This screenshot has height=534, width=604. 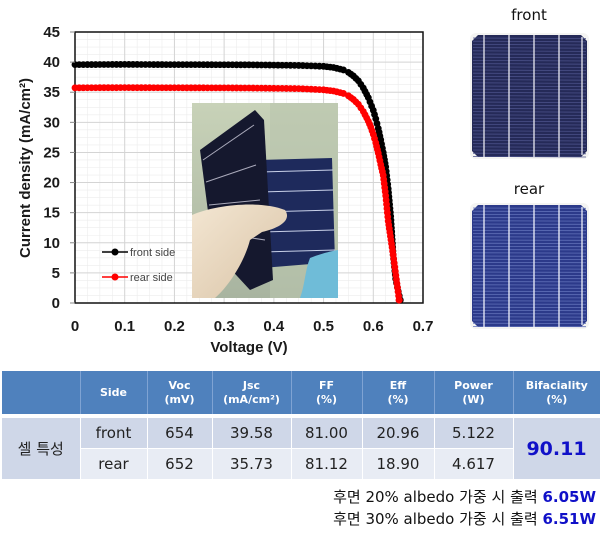 What do you see at coordinates (41, 448) in the screenshot?
I see `group-label: 셀 특성` at bounding box center [41, 448].